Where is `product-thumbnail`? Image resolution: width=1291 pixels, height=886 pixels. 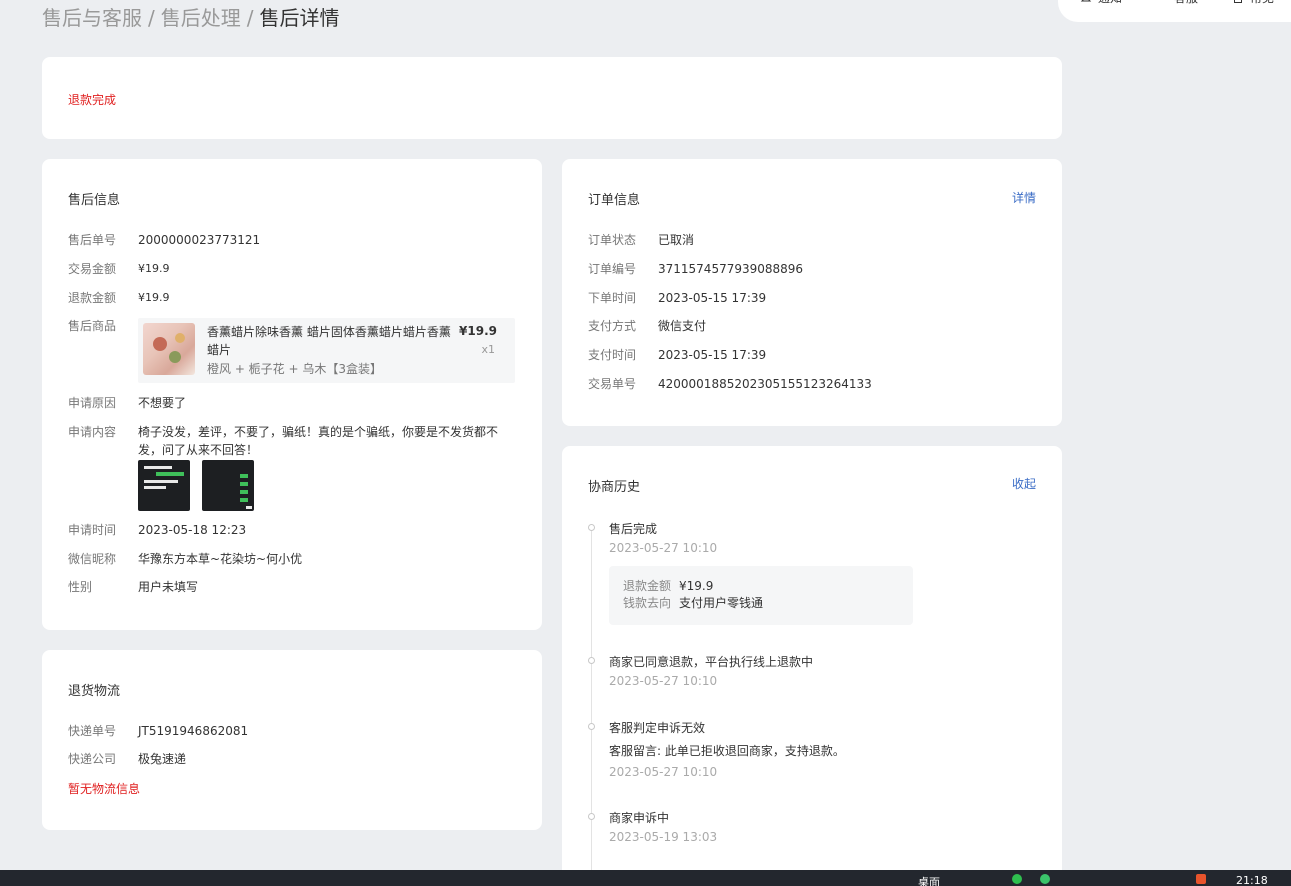
product-thumbnail is located at coordinates (169, 349).